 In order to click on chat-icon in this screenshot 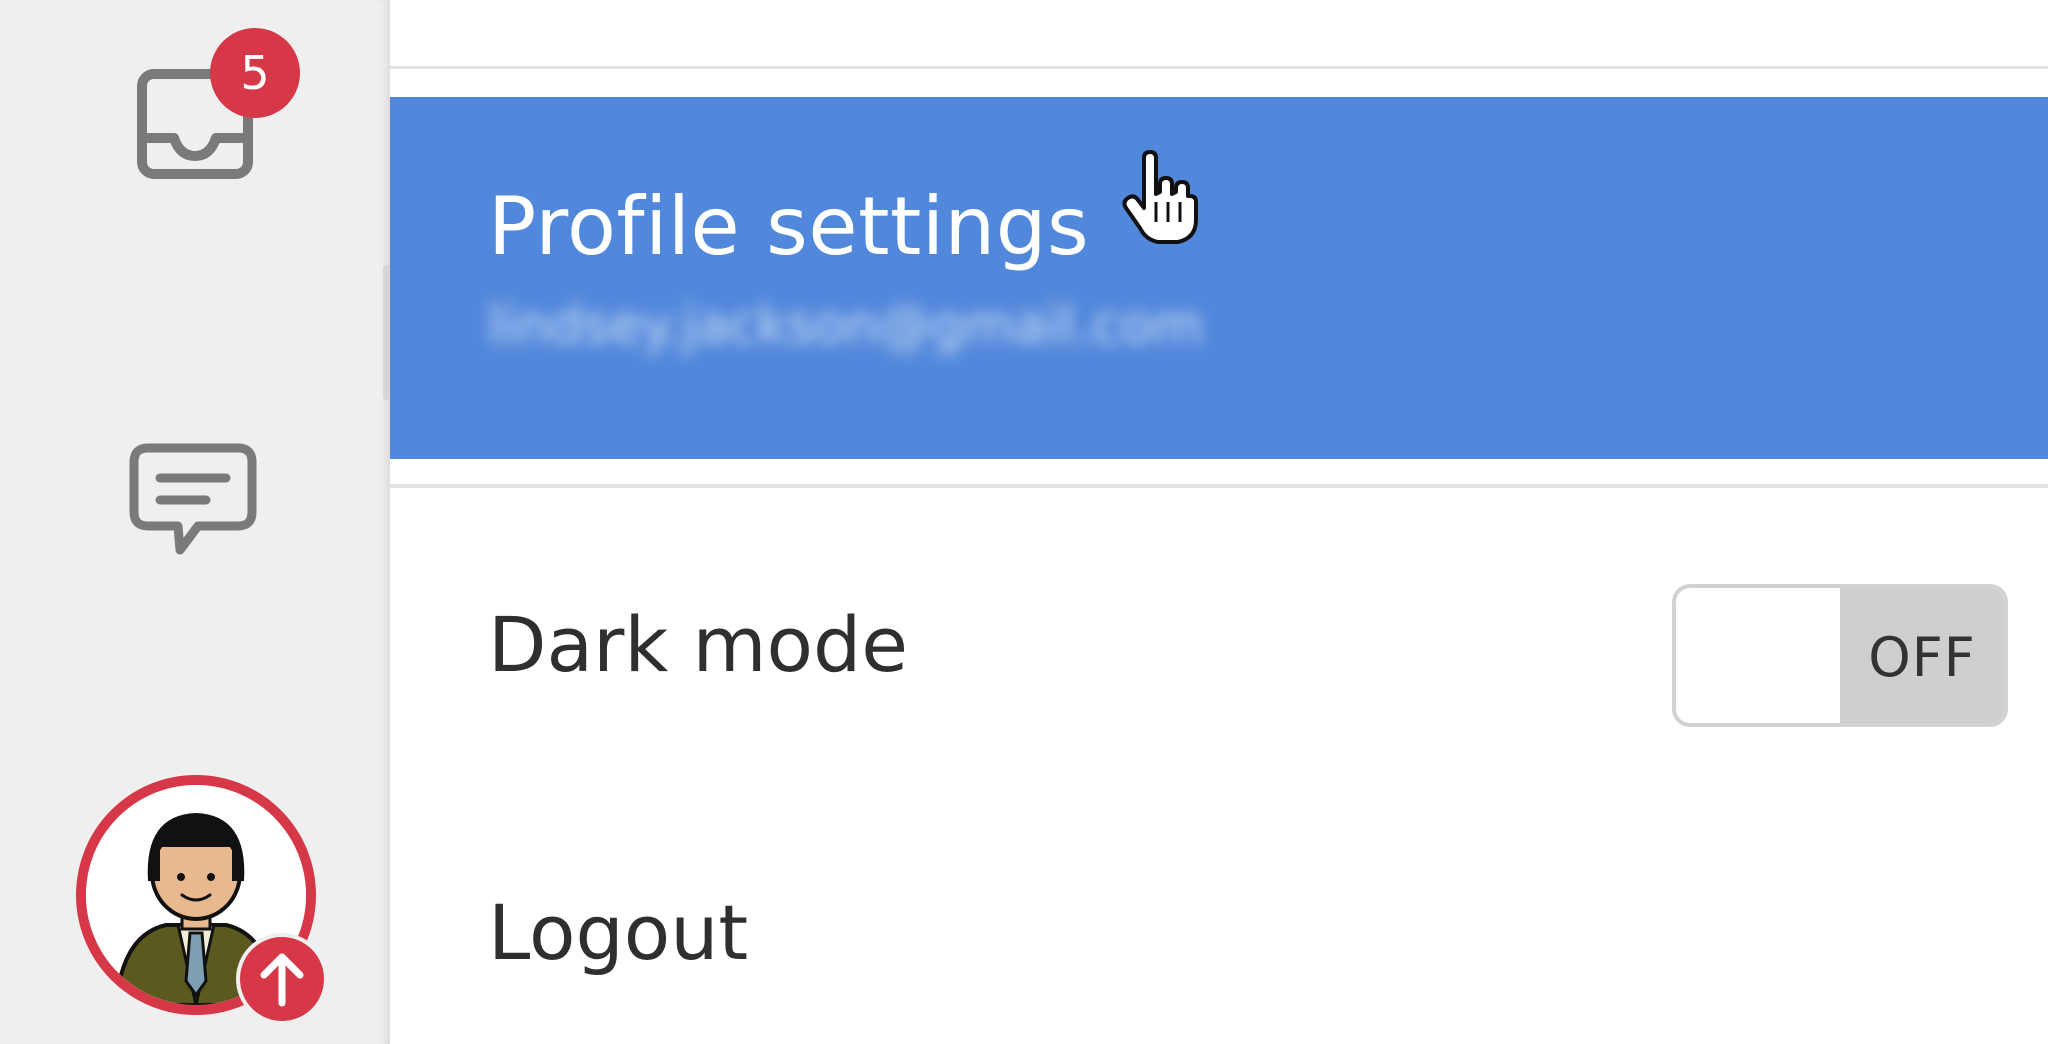, I will do `click(193, 499)`.